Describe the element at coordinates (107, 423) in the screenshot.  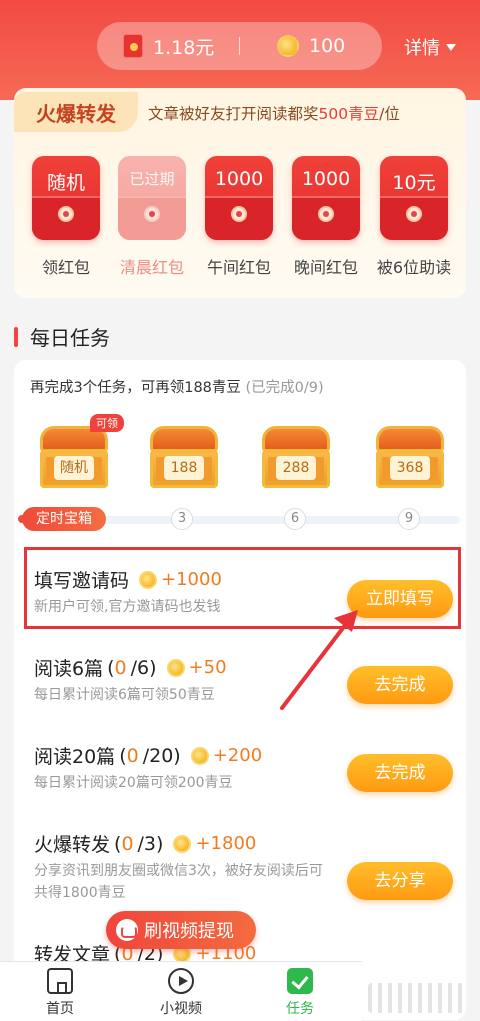
I see `claimable-badge: 可领` at that location.